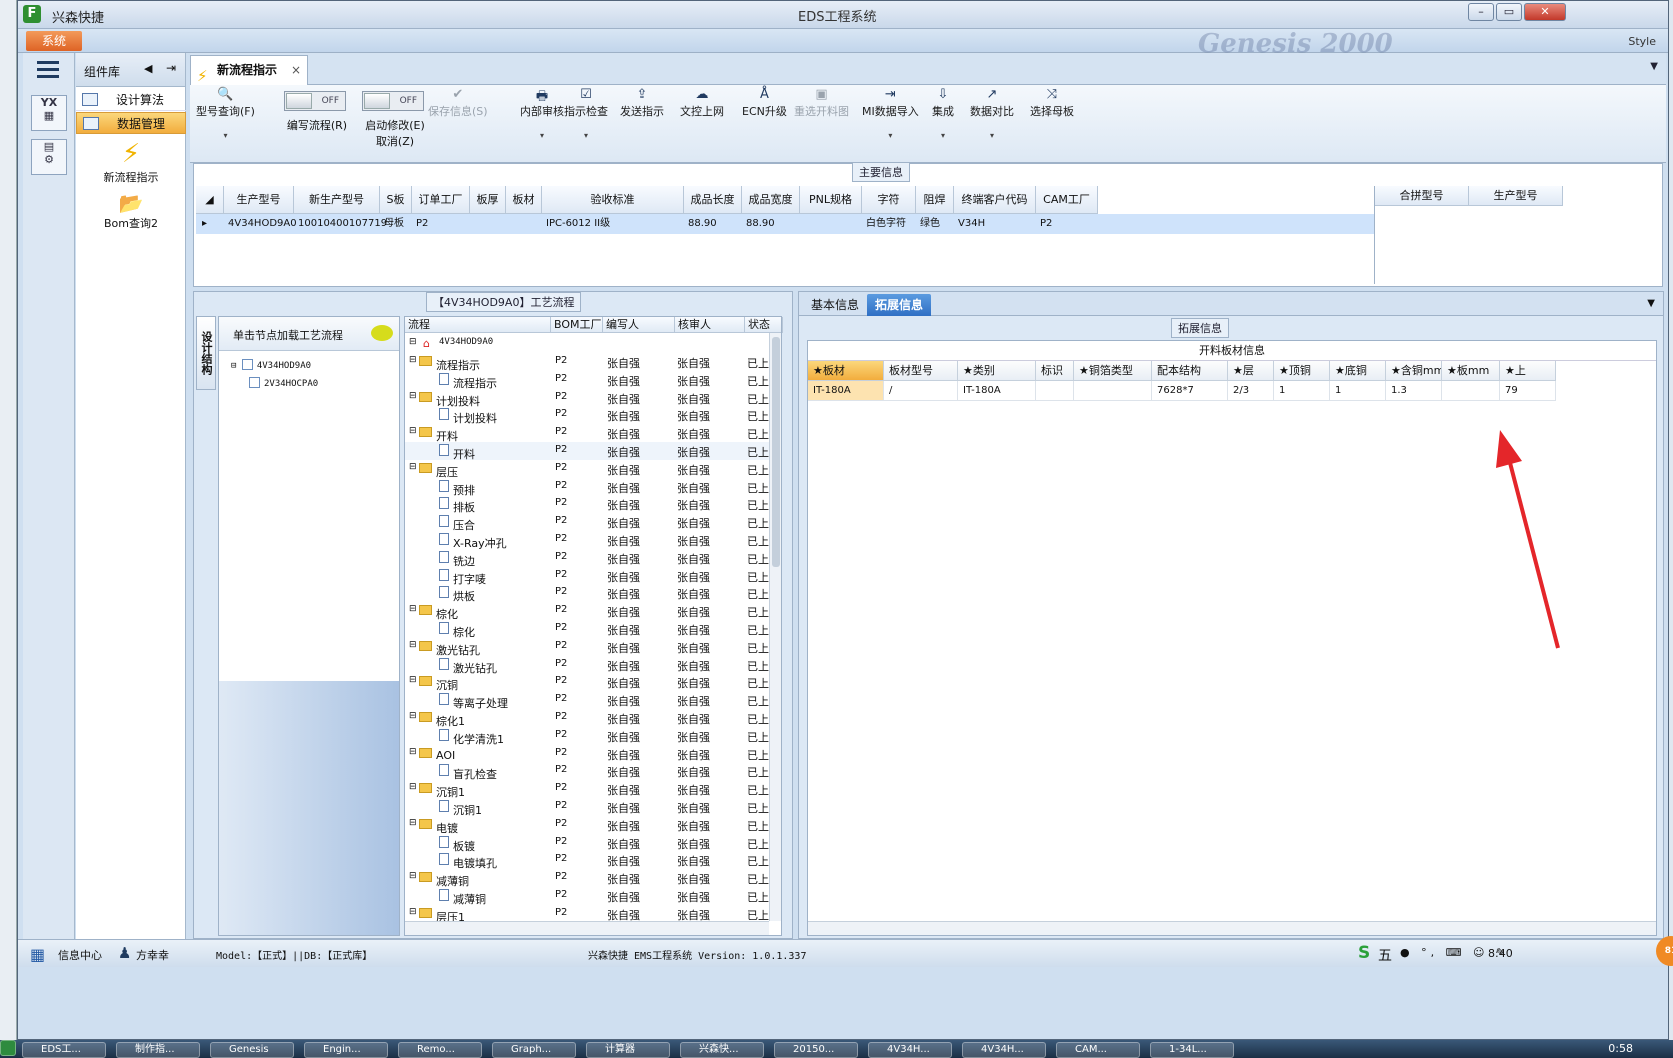 The height and width of the screenshot is (1058, 1673). Describe the element at coordinates (587, 860) in the screenshot. I see `flow-row: 电镀填孔 P2 张自强 张自强 已上网` at that location.